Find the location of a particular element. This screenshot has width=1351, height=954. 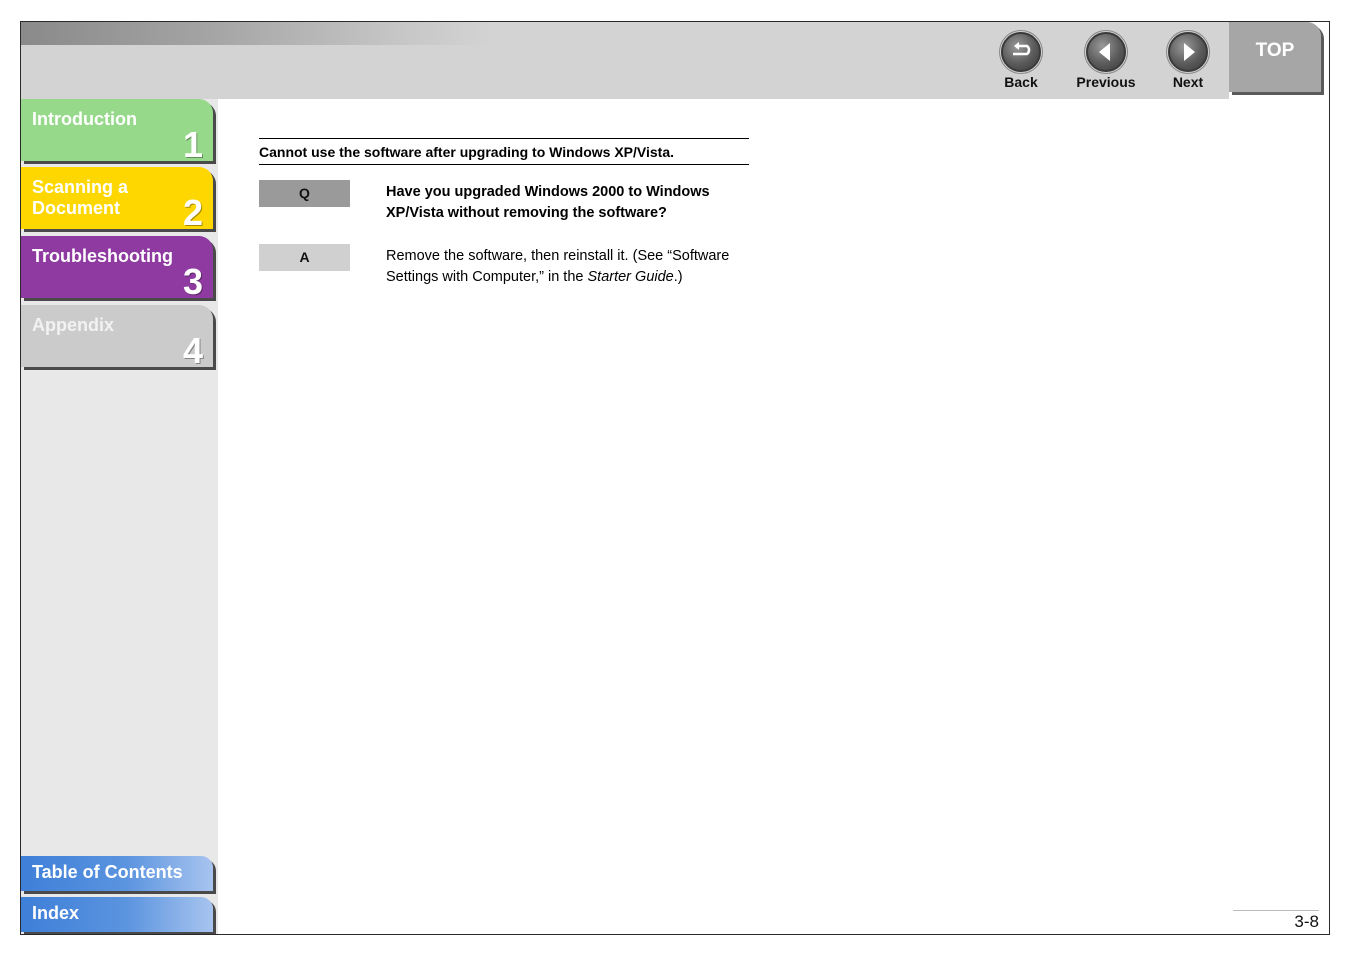

chapter-tab-appendix: Appendix 4 is located at coordinates (117, 338).